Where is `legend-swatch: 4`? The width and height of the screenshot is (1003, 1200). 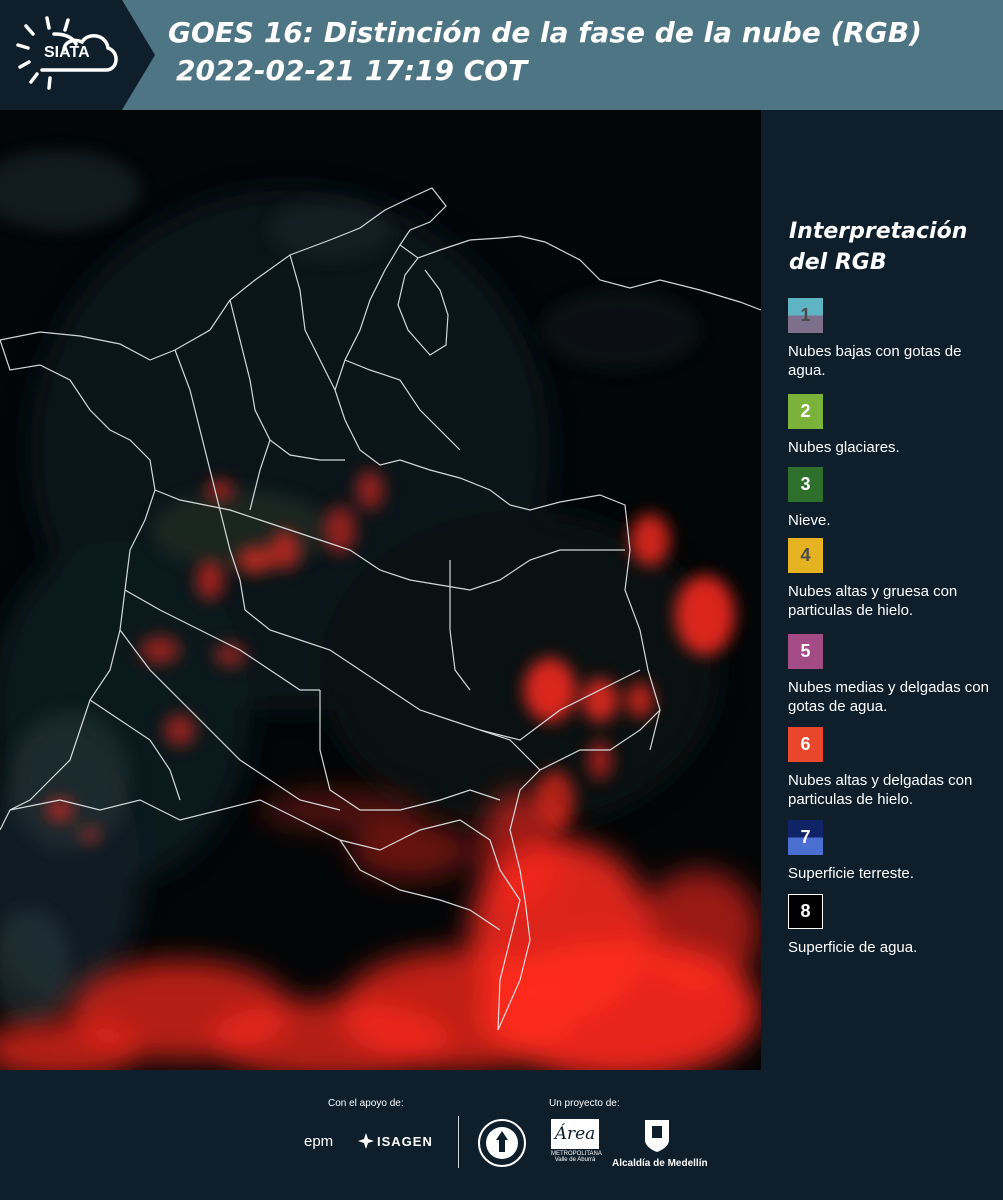 legend-swatch: 4 is located at coordinates (805, 555).